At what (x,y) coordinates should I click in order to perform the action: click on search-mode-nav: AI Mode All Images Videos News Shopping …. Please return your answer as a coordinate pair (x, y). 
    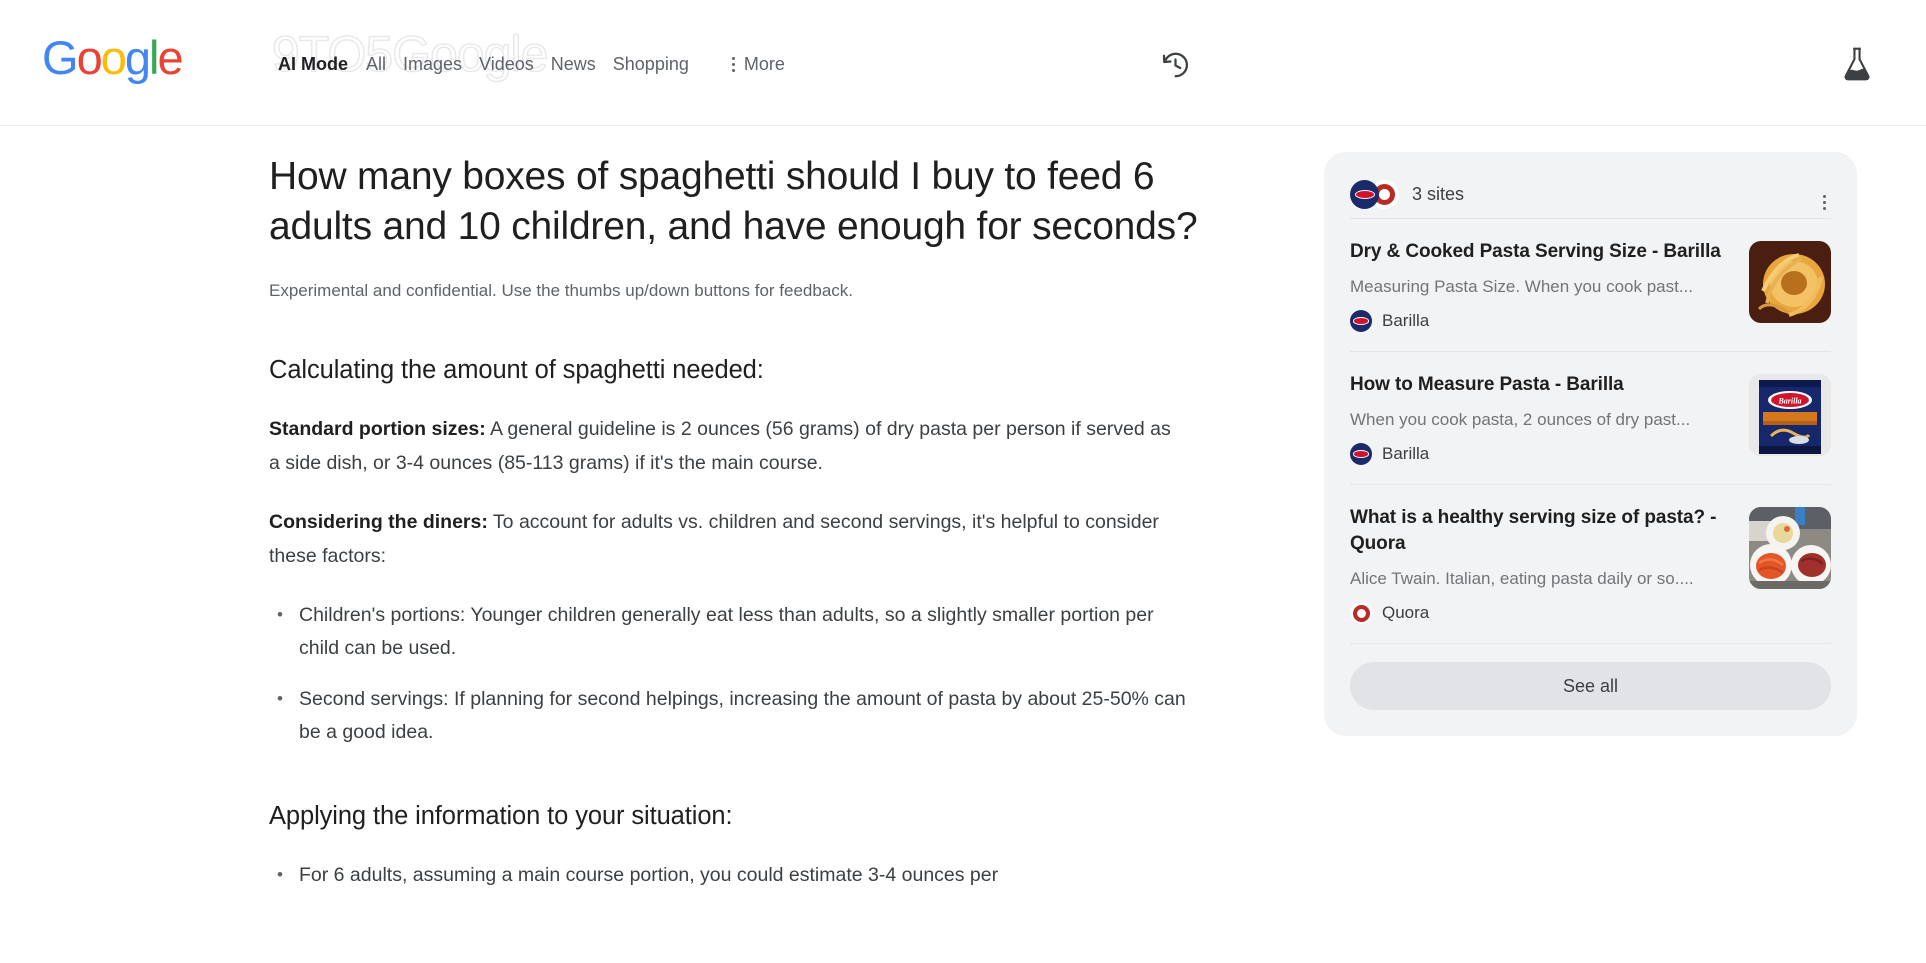
    Looking at the image, I should click on (531, 64).